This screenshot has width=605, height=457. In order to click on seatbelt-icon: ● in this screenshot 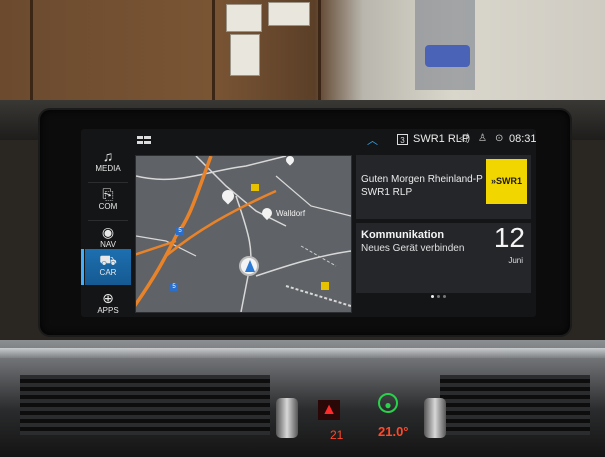, I will do `click(388, 403)`.